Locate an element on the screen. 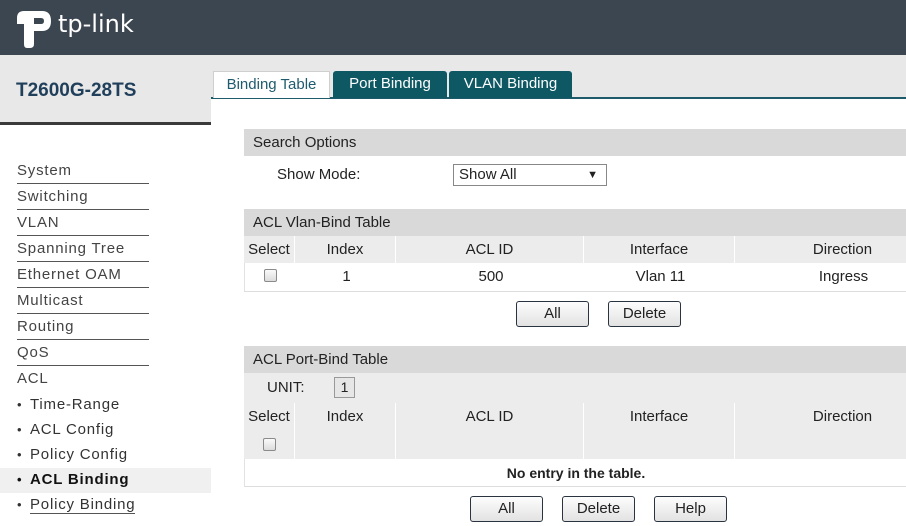 The width and height of the screenshot is (906, 526). menu-item-spanning-tree: Spanning Tree is located at coordinates (105, 250).